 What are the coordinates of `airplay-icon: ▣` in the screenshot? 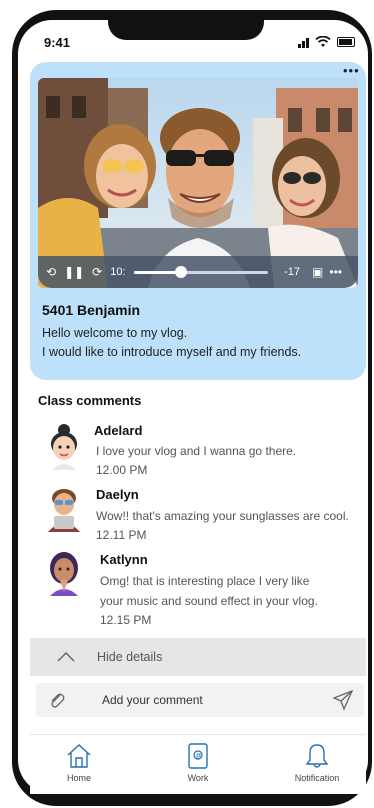 It's located at (317, 272).